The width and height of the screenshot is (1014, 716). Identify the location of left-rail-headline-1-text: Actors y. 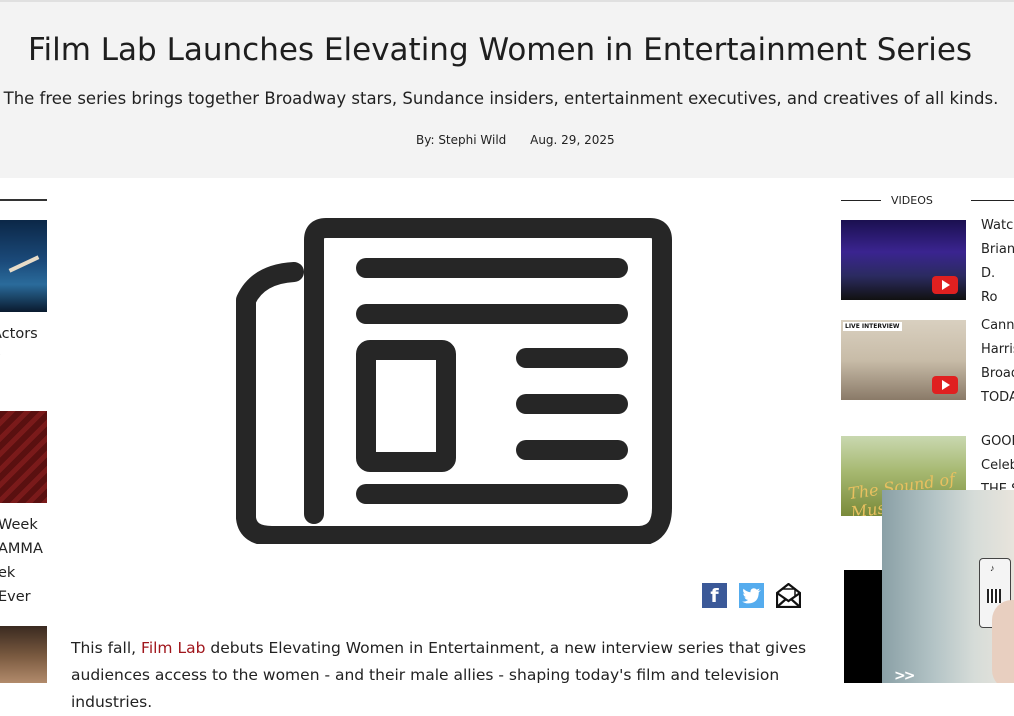
(19, 346).